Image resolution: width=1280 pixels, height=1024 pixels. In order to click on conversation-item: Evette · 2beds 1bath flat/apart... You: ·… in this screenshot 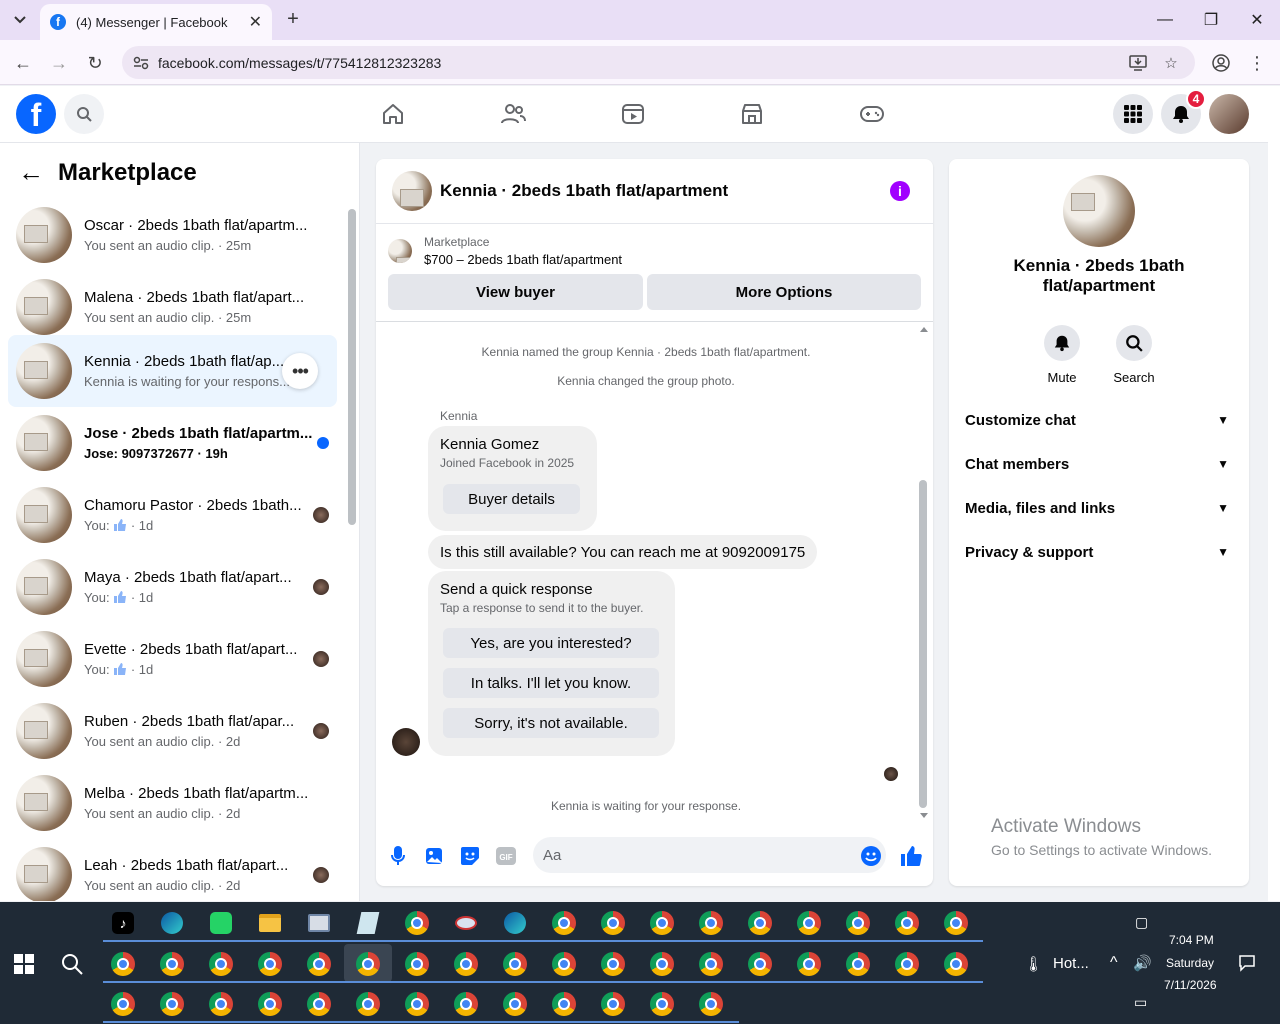, I will do `click(172, 659)`.